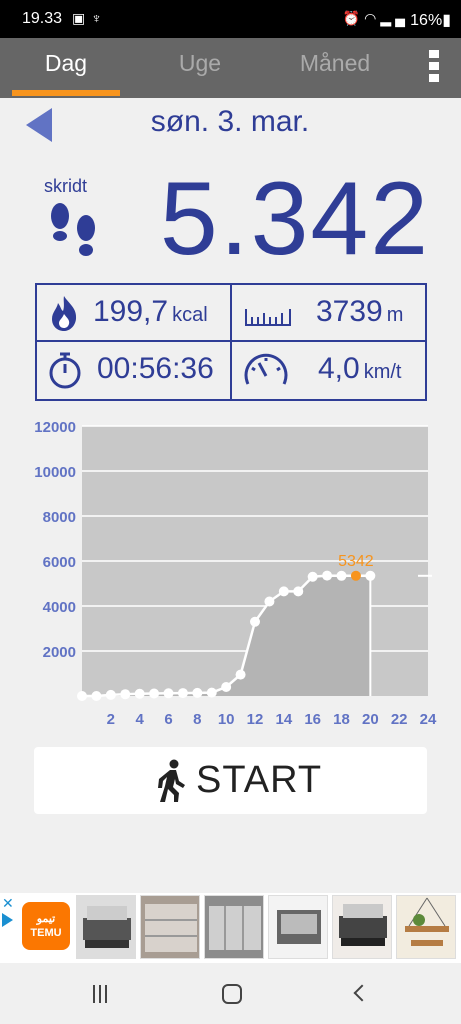  Describe the element at coordinates (362, 993) in the screenshot. I see `back-icon` at that location.